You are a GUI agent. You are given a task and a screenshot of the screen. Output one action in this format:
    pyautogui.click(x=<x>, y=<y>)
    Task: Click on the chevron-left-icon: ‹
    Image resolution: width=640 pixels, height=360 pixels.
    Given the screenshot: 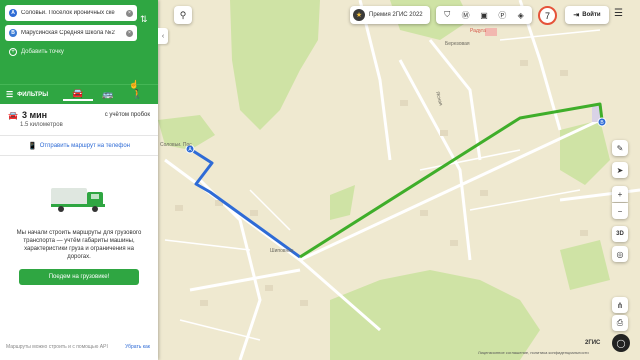 What is the action you would take?
    pyautogui.click(x=163, y=36)
    